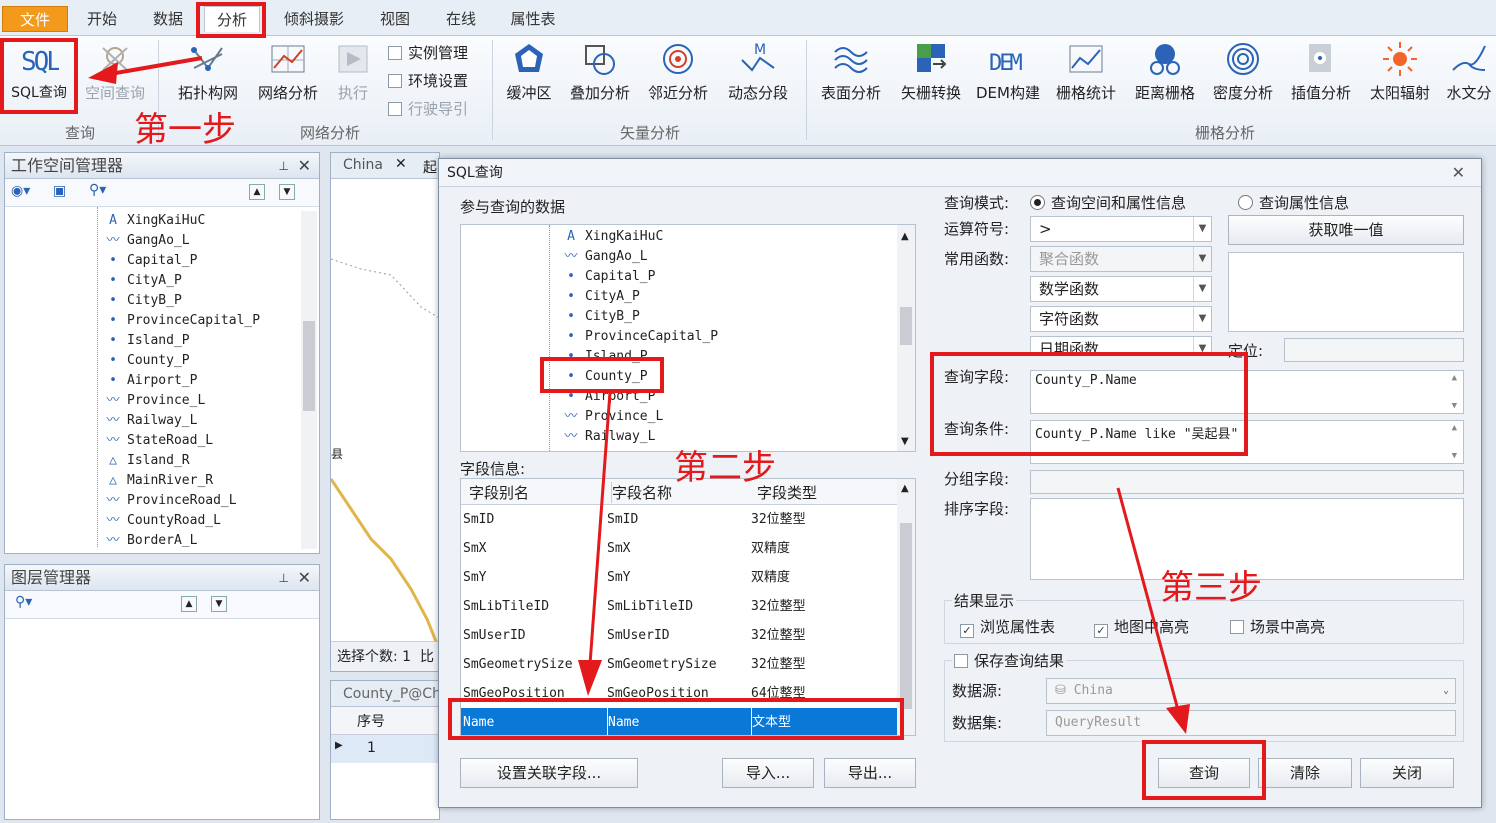  Describe the element at coordinates (725, 468) in the screenshot. I see `annotation-step2: 第二步` at that location.